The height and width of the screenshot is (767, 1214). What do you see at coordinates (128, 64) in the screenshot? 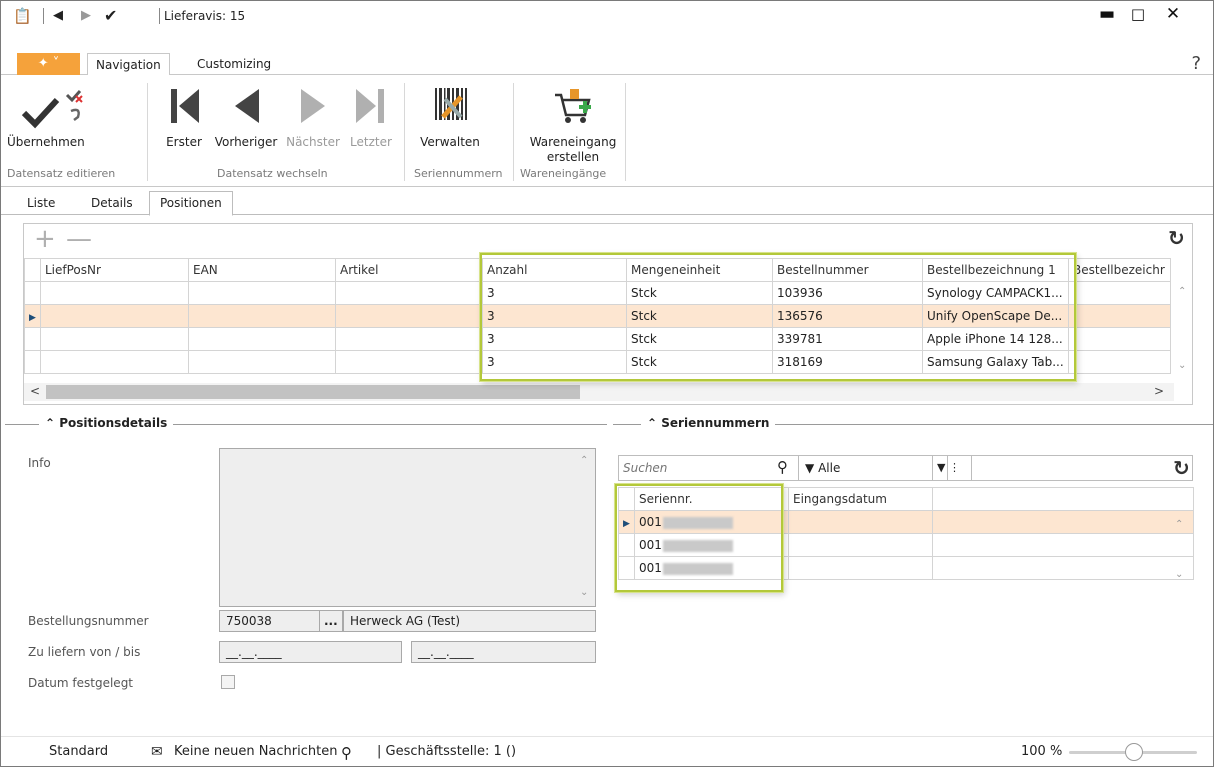
I see `tab-navigation: Navigation` at bounding box center [128, 64].